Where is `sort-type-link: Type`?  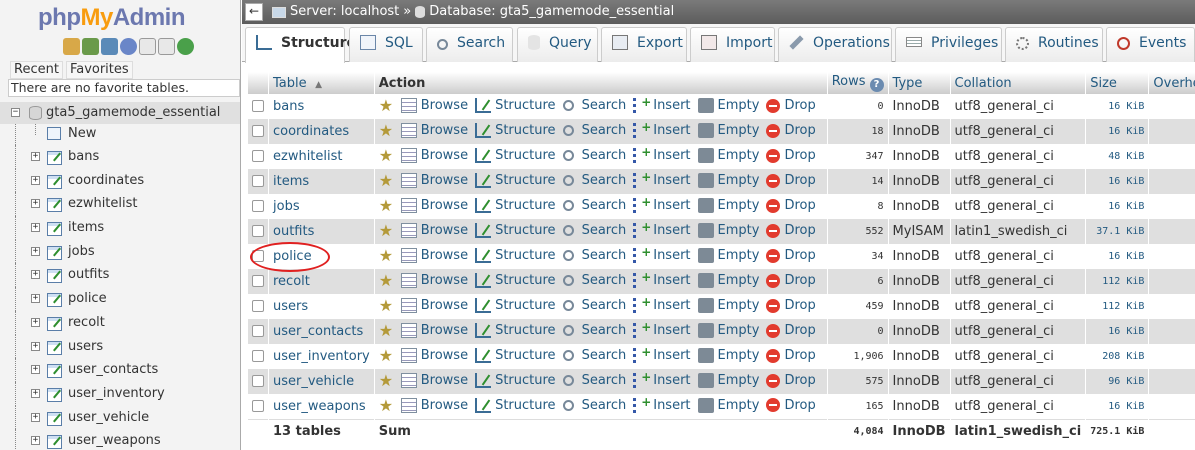 sort-type-link: Type is located at coordinates (908, 83).